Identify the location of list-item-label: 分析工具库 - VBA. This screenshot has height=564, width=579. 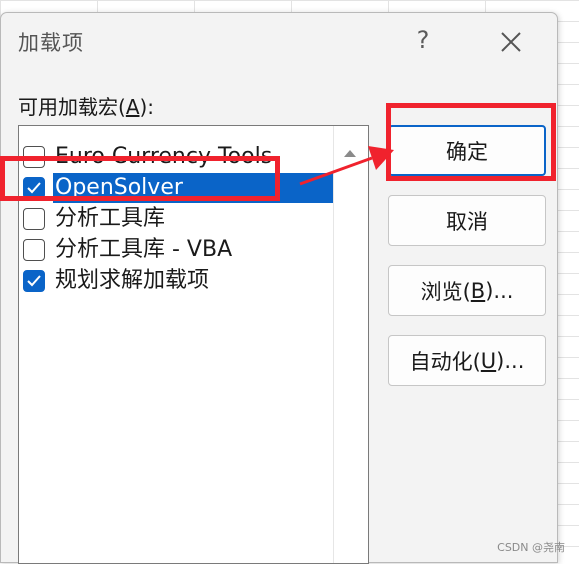
(144, 249).